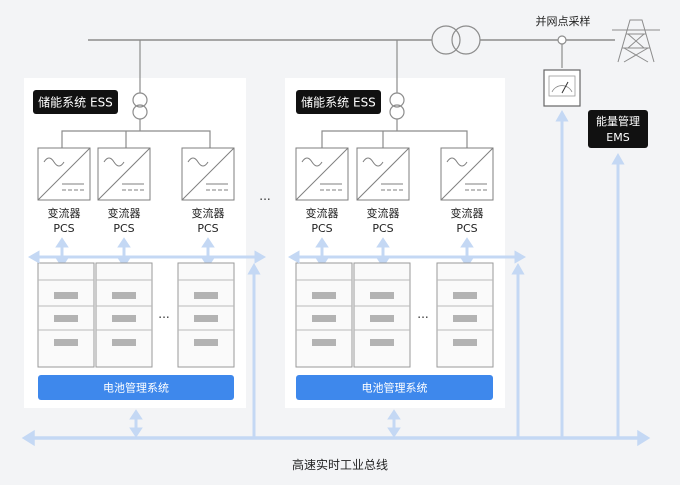 Image resolution: width=680 pixels, height=485 pixels. Describe the element at coordinates (590, 273) in the screenshot. I see `meter-link-arrow` at that location.